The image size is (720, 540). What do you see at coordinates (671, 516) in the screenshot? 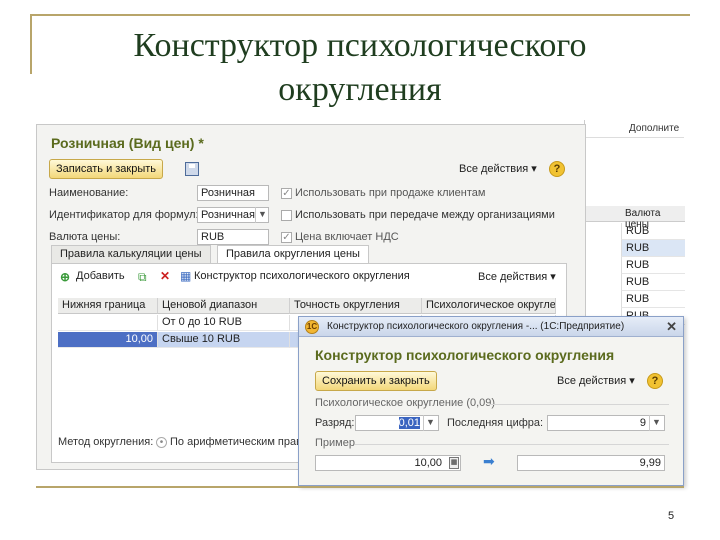
I see `slide-page-number: 5` at bounding box center [671, 516].